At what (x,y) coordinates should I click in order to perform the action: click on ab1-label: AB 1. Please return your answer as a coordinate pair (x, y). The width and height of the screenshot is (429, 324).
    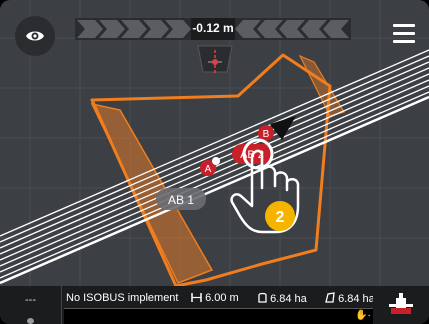
    Looking at the image, I should click on (181, 199).